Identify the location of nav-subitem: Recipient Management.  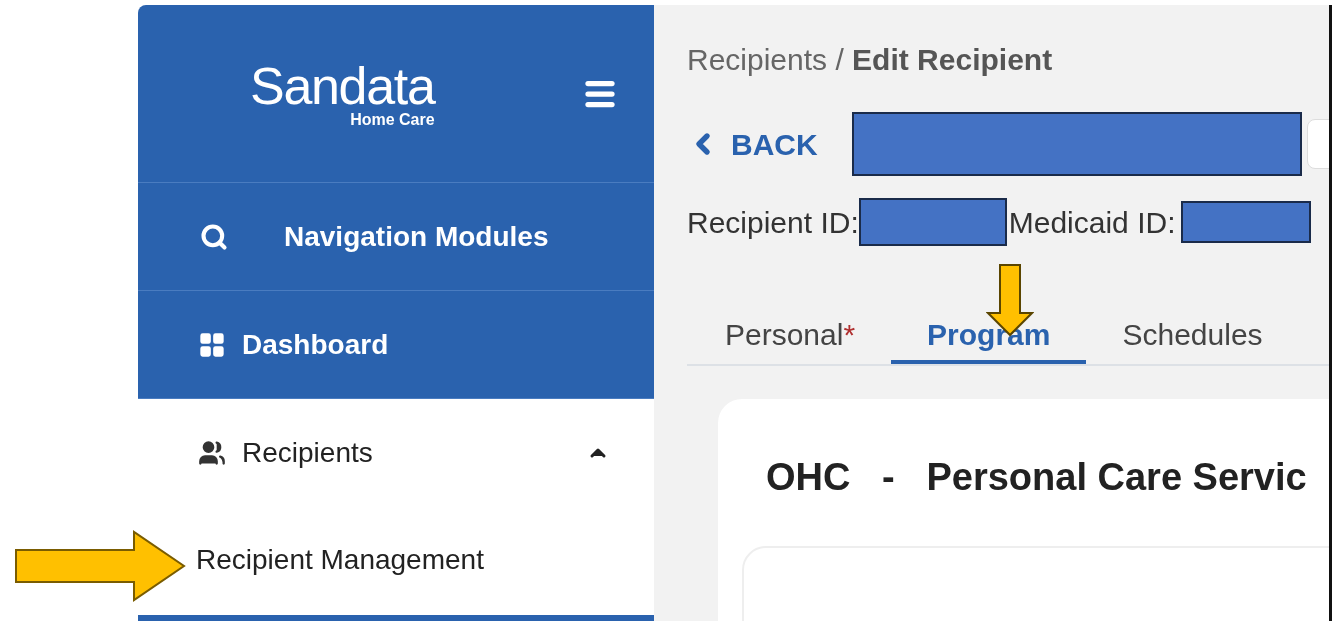
(340, 559).